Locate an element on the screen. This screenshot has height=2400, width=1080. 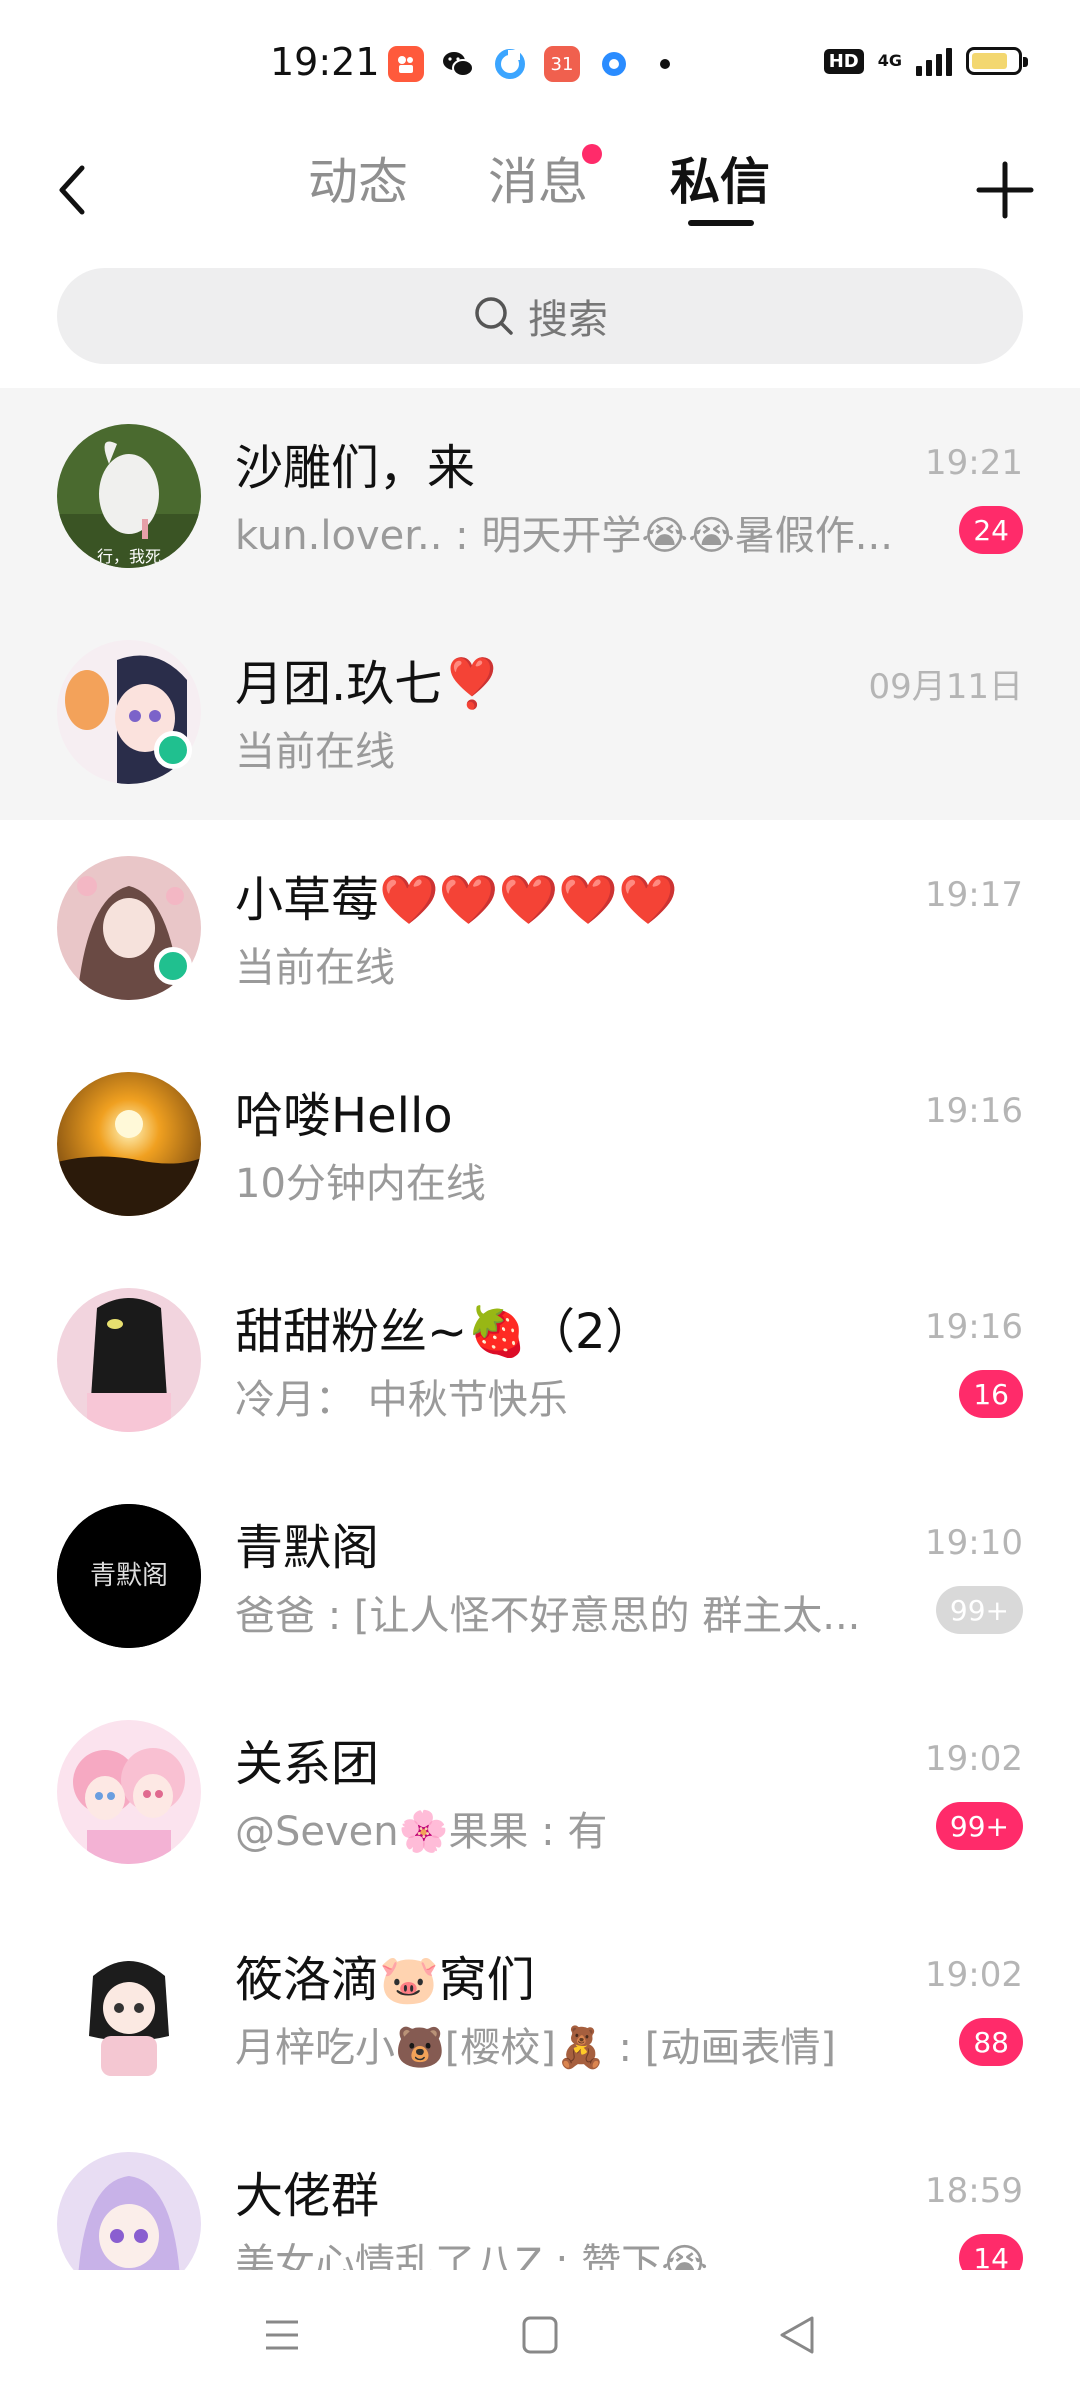
conversation-name: 沙雕们，来 is located at coordinates (355, 468).